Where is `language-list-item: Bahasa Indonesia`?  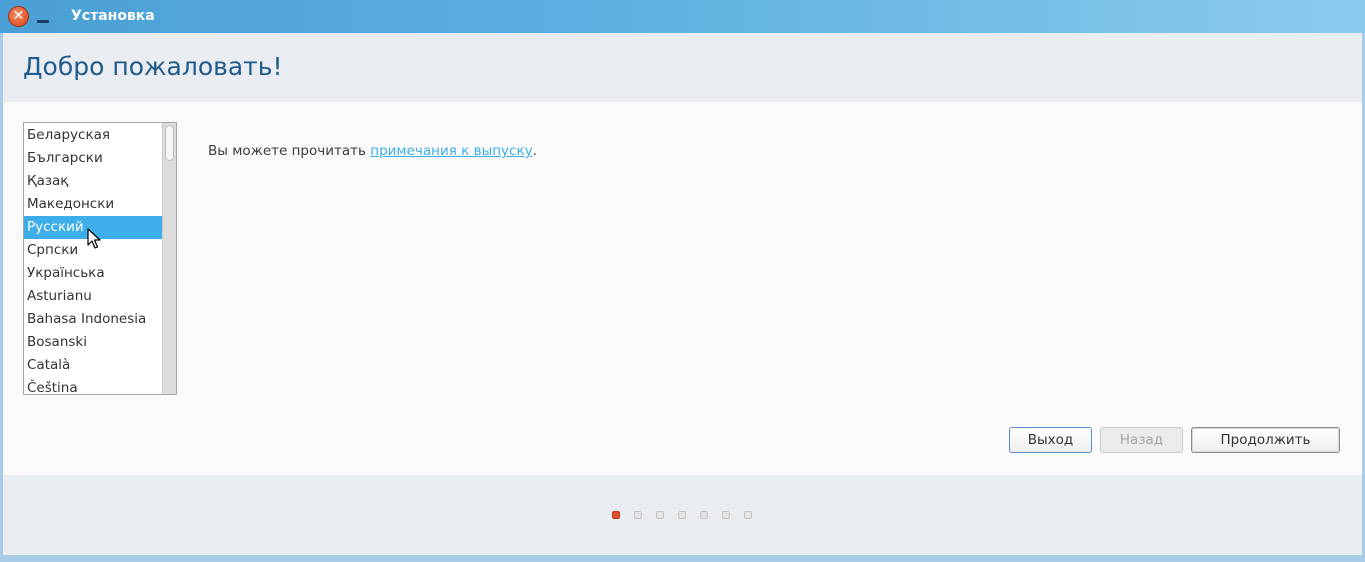 language-list-item: Bahasa Indonesia is located at coordinates (93, 319).